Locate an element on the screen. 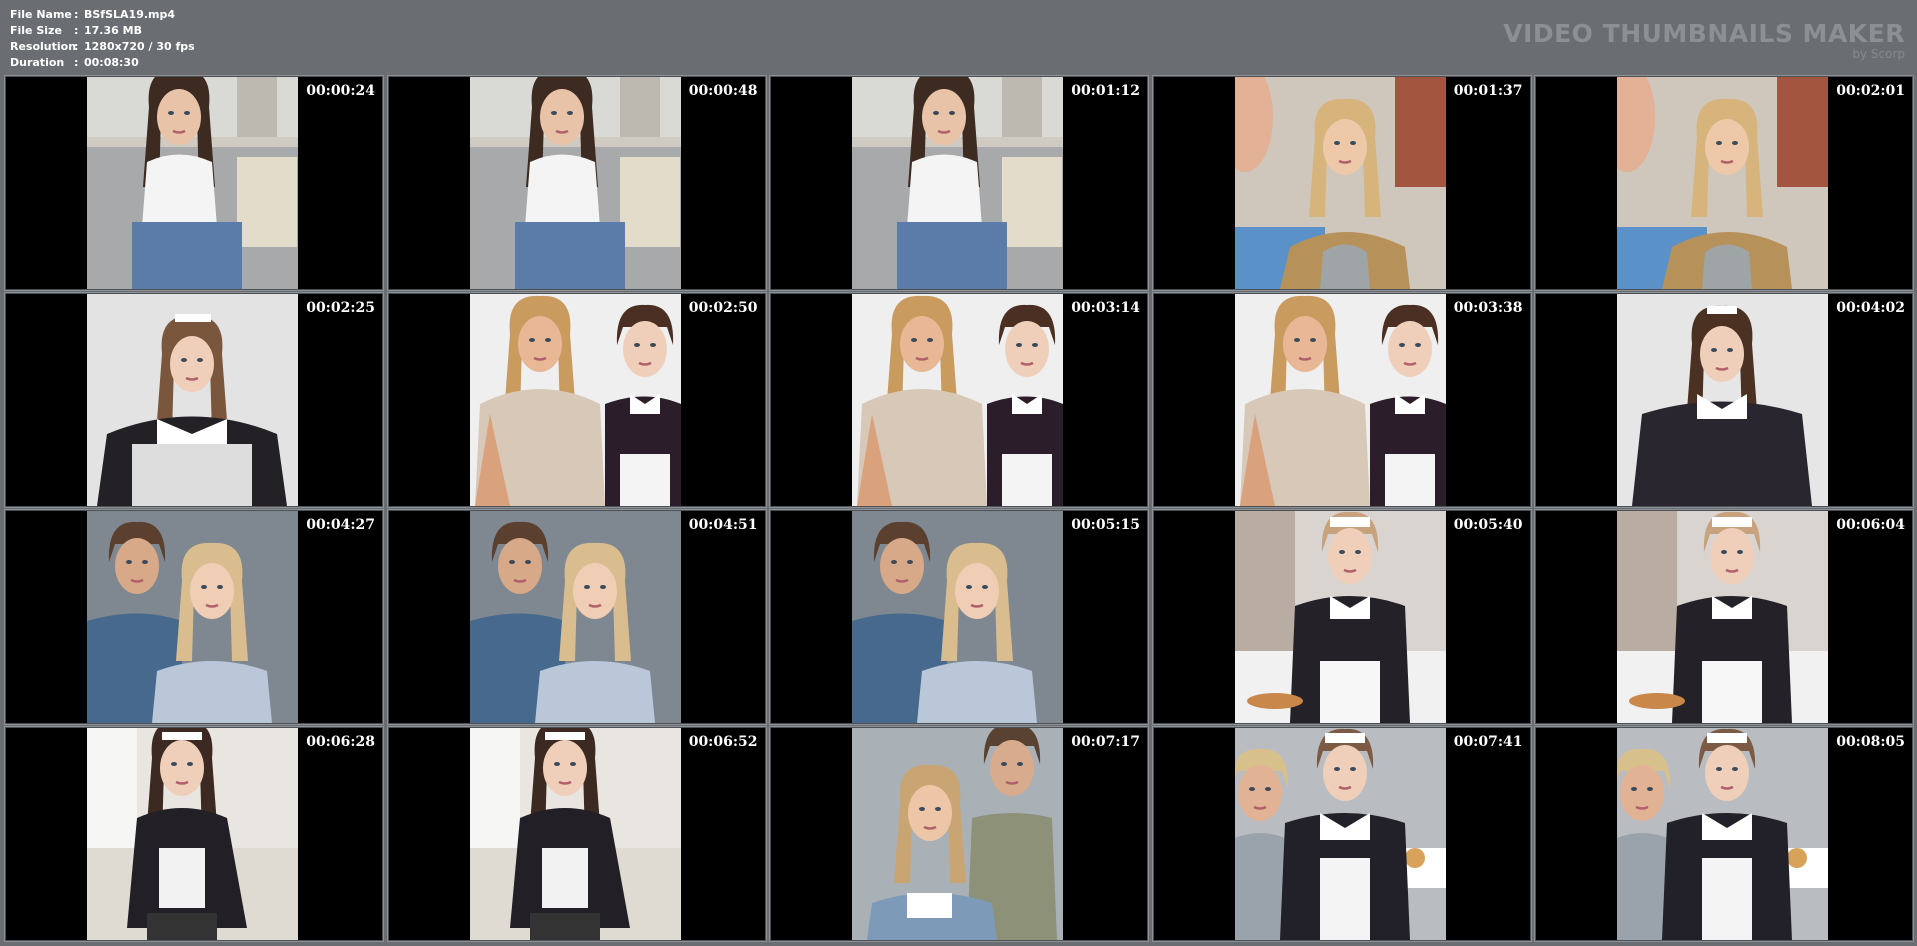 Image resolution: width=1917 pixels, height=946 pixels. duration-row: Duration : 00:08:30 is located at coordinates (102, 63).